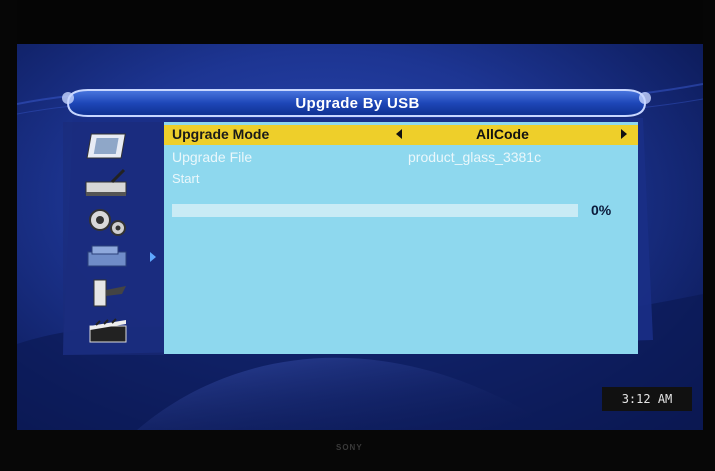 This screenshot has height=471, width=715. Describe the element at coordinates (108, 329) in the screenshot. I see `clapperboard-icon` at that location.